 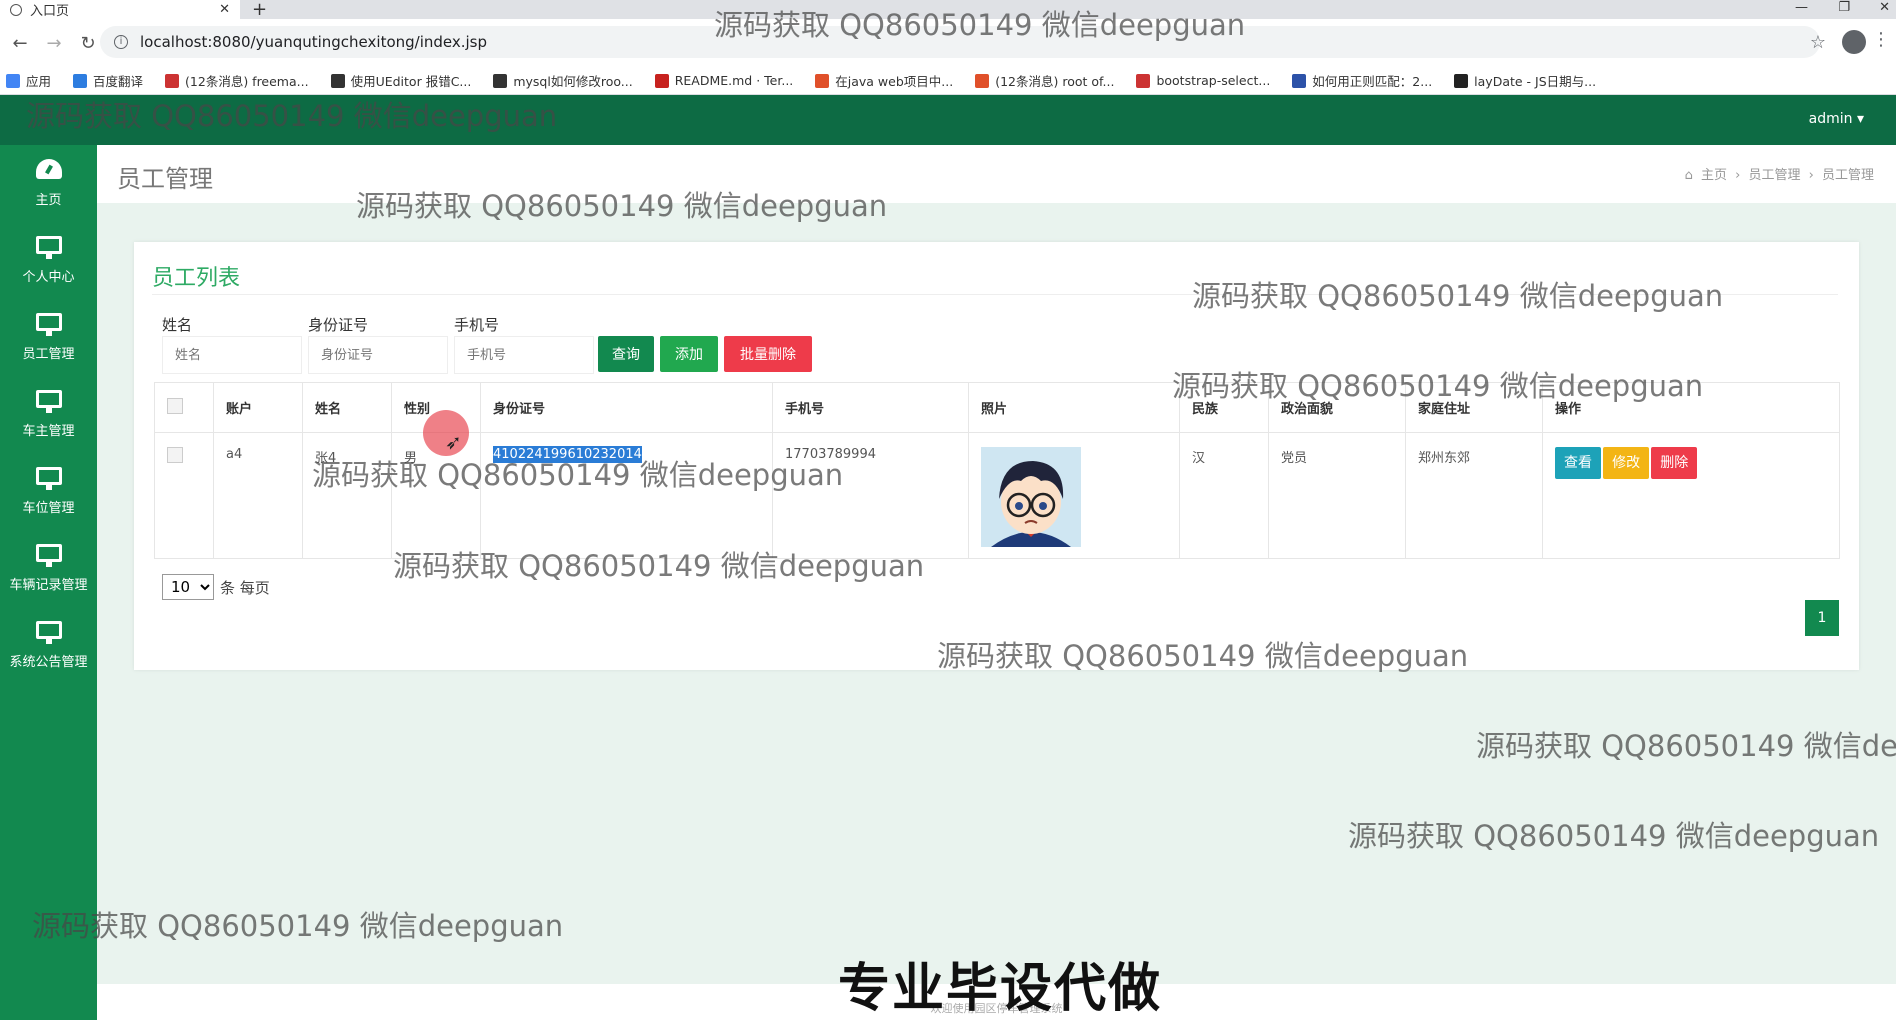 What do you see at coordinates (1626, 463) in the screenshot?
I see `edit-button: 修改` at bounding box center [1626, 463].